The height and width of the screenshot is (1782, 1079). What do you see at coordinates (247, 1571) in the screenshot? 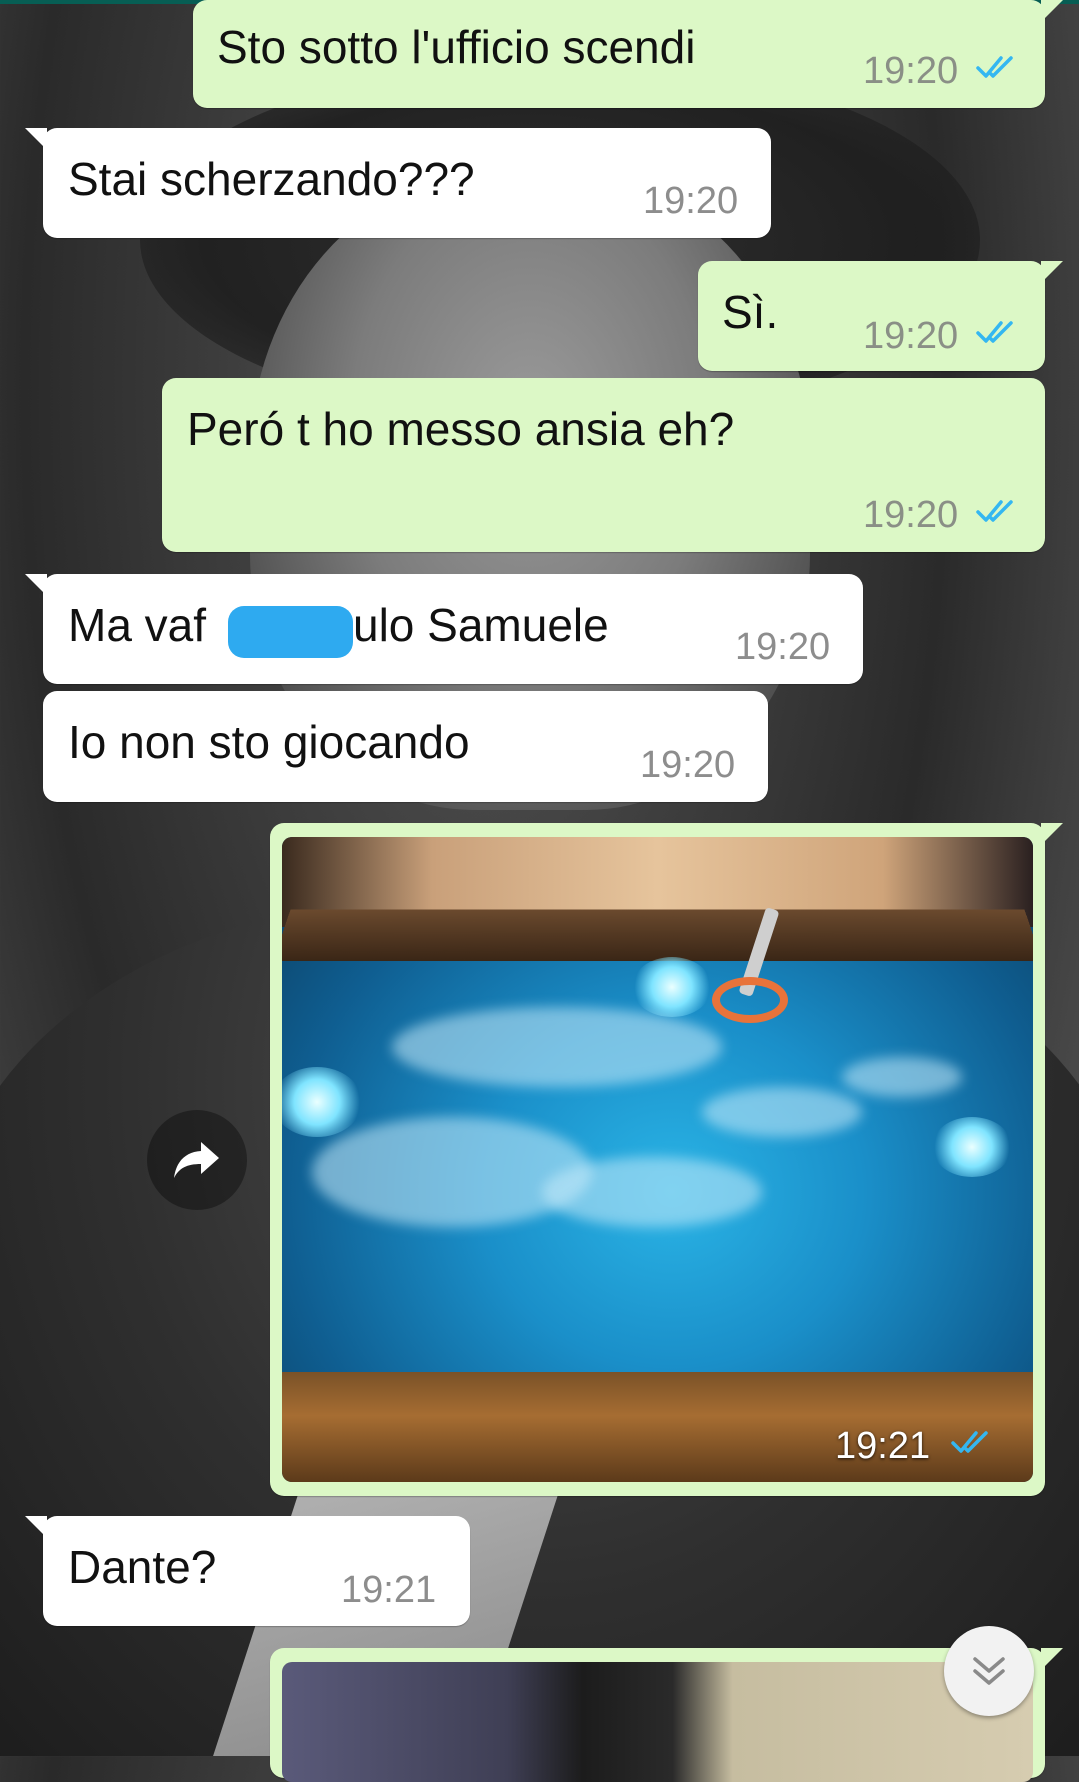
I see `message-incoming: Dante? 19:21` at bounding box center [247, 1571].